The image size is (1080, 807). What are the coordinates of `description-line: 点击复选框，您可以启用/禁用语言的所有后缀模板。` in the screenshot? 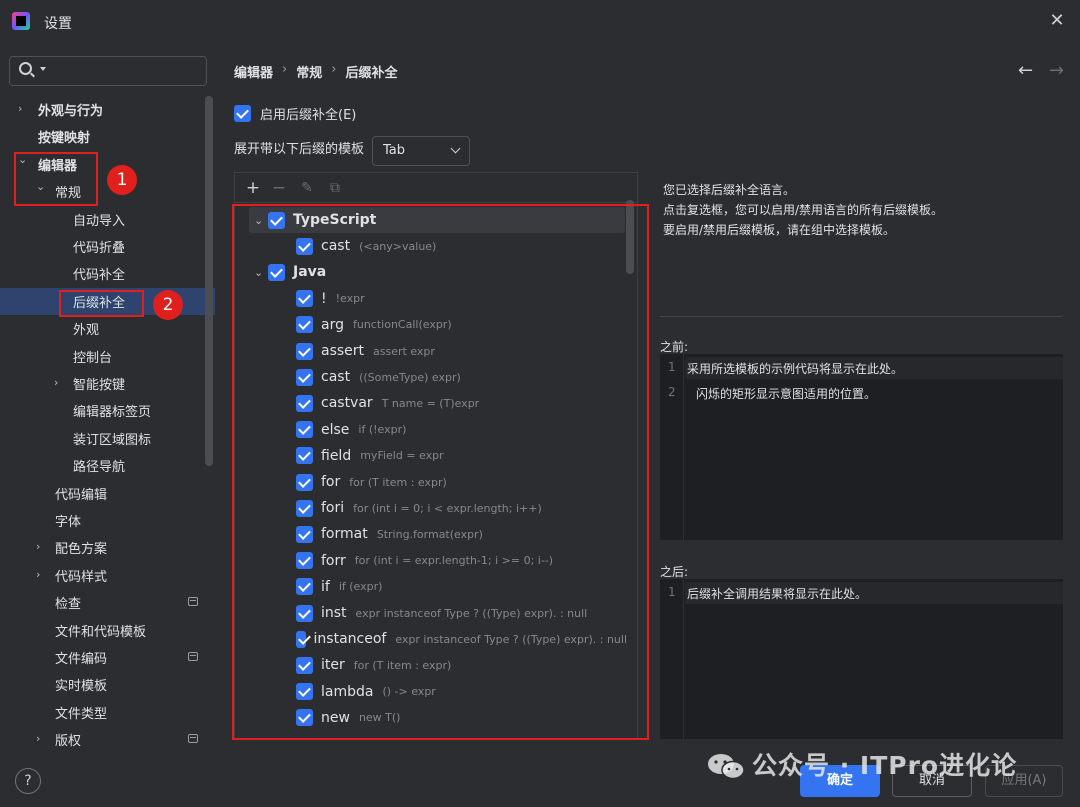 It's located at (803, 210).